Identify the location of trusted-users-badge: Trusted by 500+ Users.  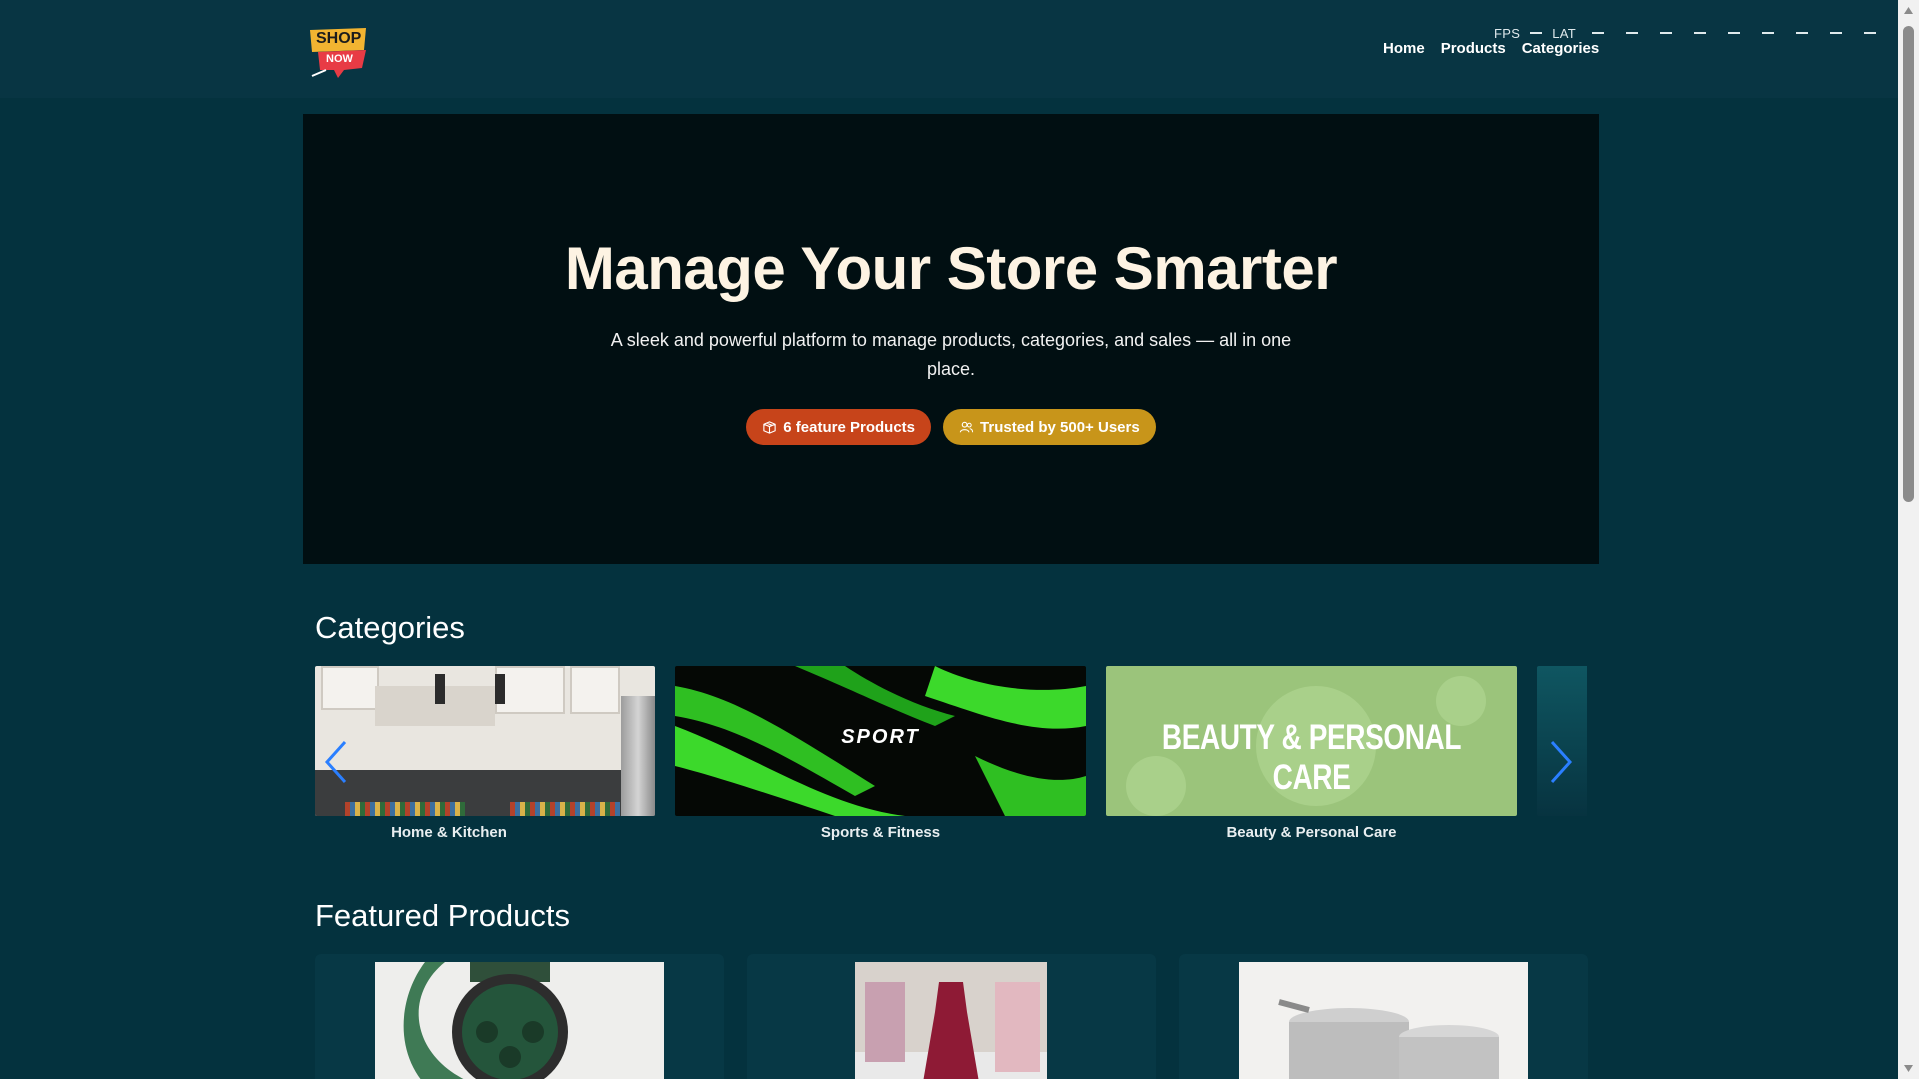
(1049, 427).